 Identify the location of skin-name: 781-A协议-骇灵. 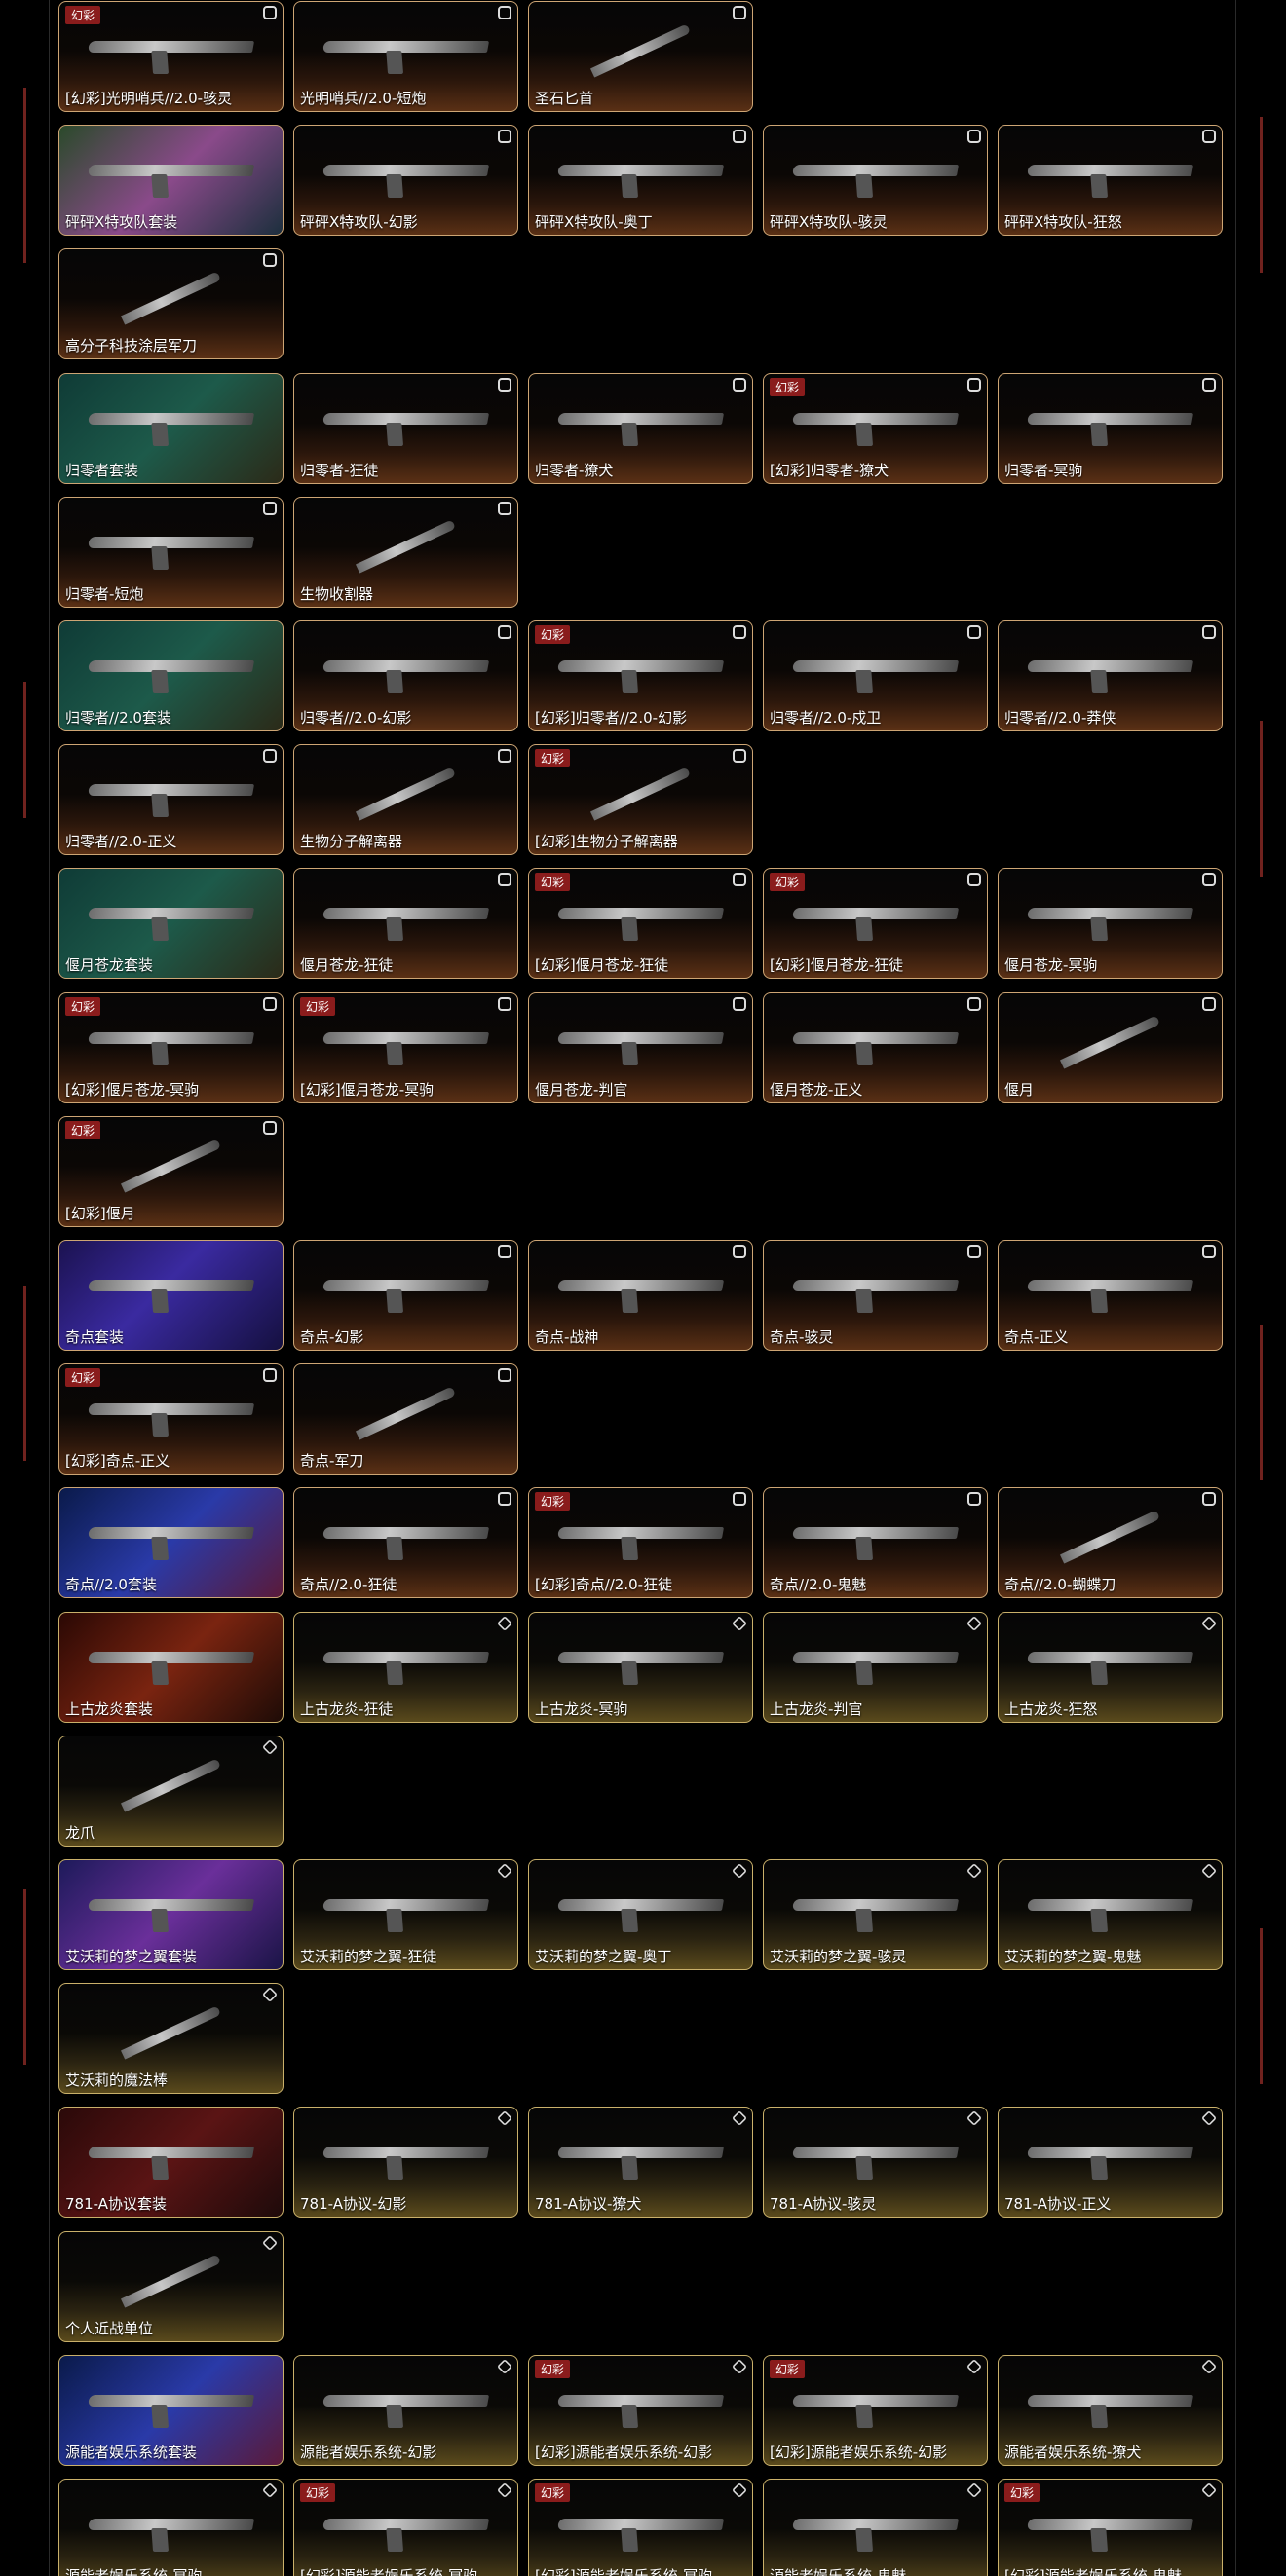
(823, 2204).